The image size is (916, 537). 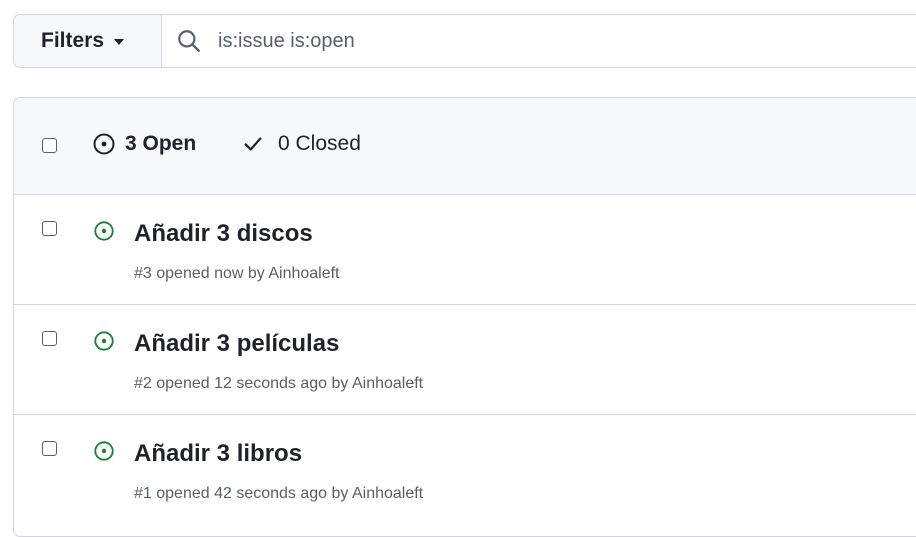 I want to click on closed-issues-tab: 0 Closed, so click(x=301, y=144).